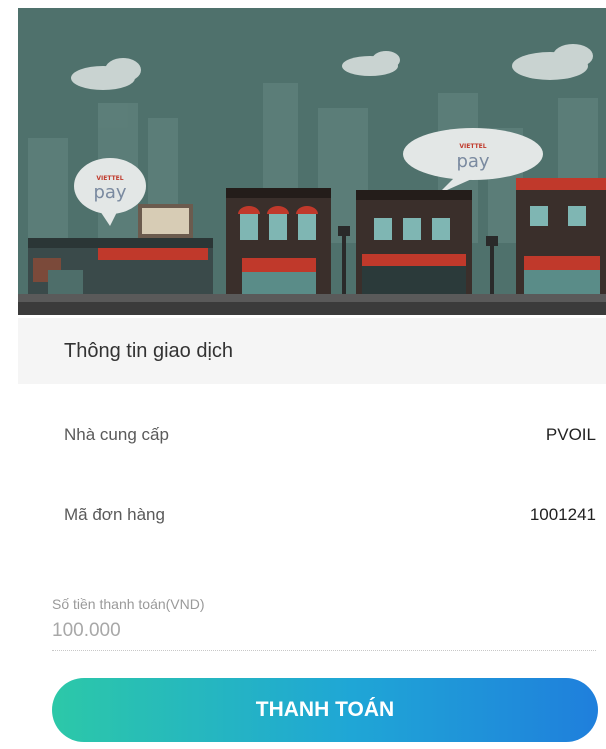 Image resolution: width=606 pixels, height=749 pixels. Describe the element at coordinates (570, 434) in the screenshot. I see `provider-value: PVOIL` at that location.